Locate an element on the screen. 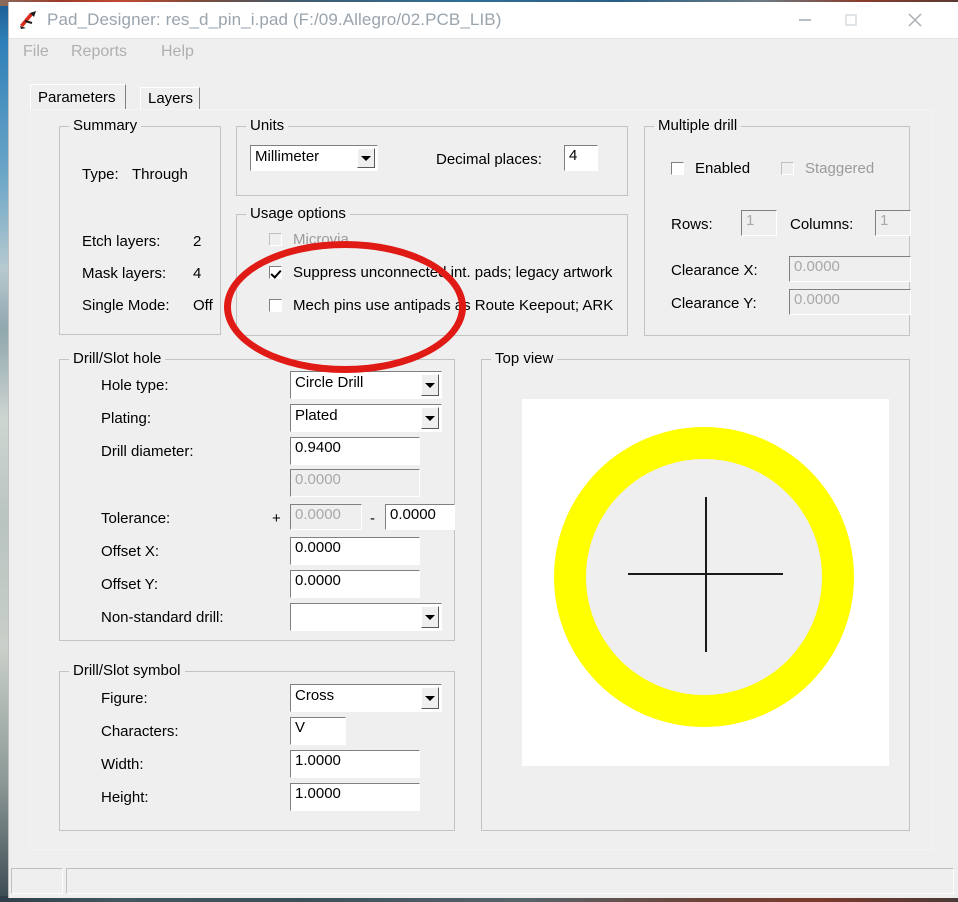 The image size is (958, 902). figure-select: Cross is located at coordinates (366, 698).